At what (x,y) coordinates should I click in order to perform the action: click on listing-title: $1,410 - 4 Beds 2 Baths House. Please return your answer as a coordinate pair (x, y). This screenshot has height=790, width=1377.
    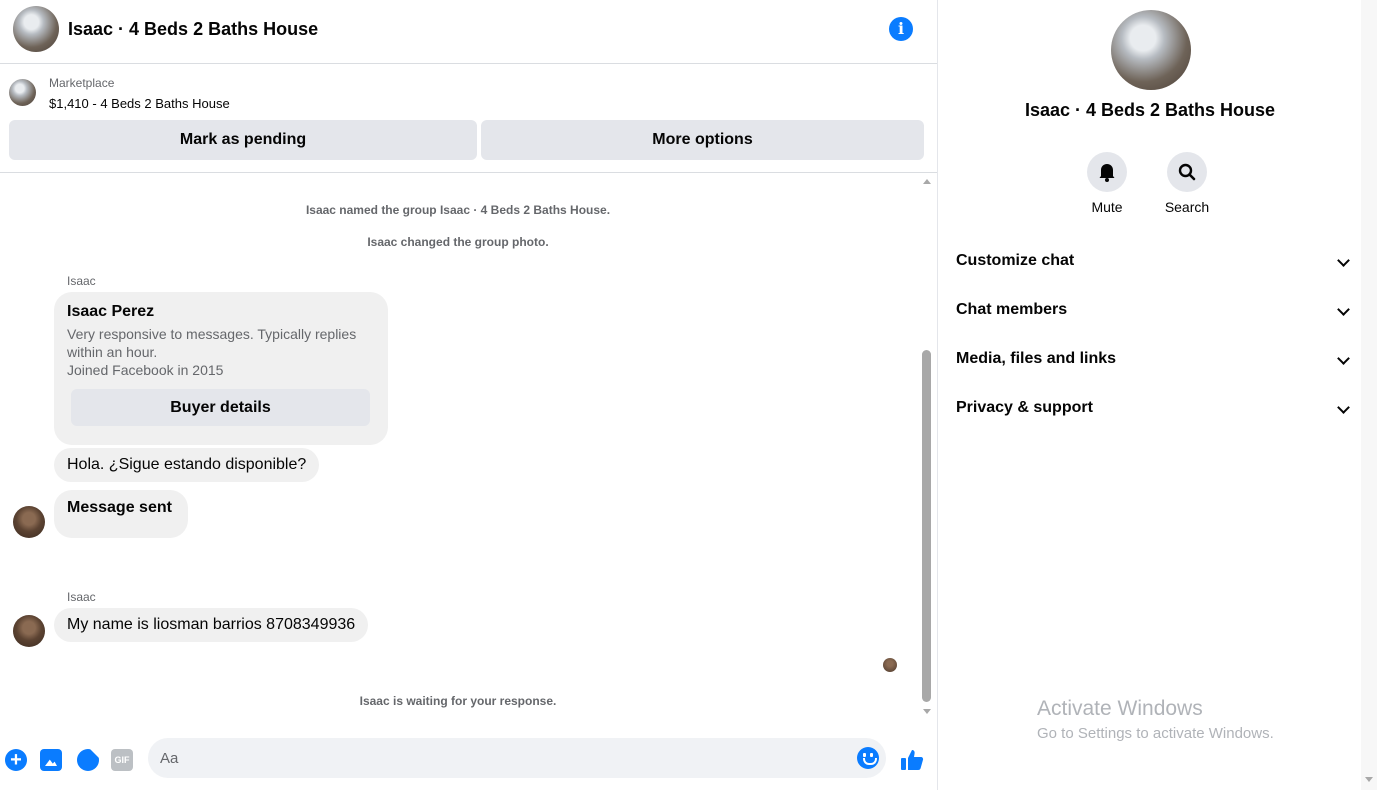
    Looking at the image, I should click on (139, 103).